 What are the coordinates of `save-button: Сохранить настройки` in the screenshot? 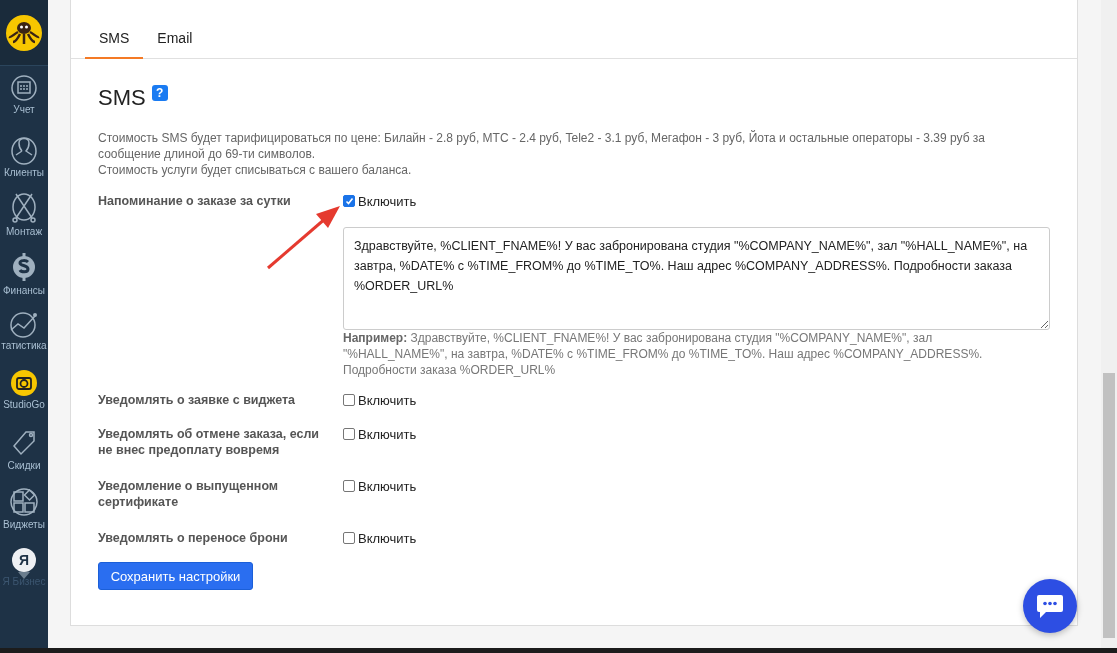 It's located at (175, 576).